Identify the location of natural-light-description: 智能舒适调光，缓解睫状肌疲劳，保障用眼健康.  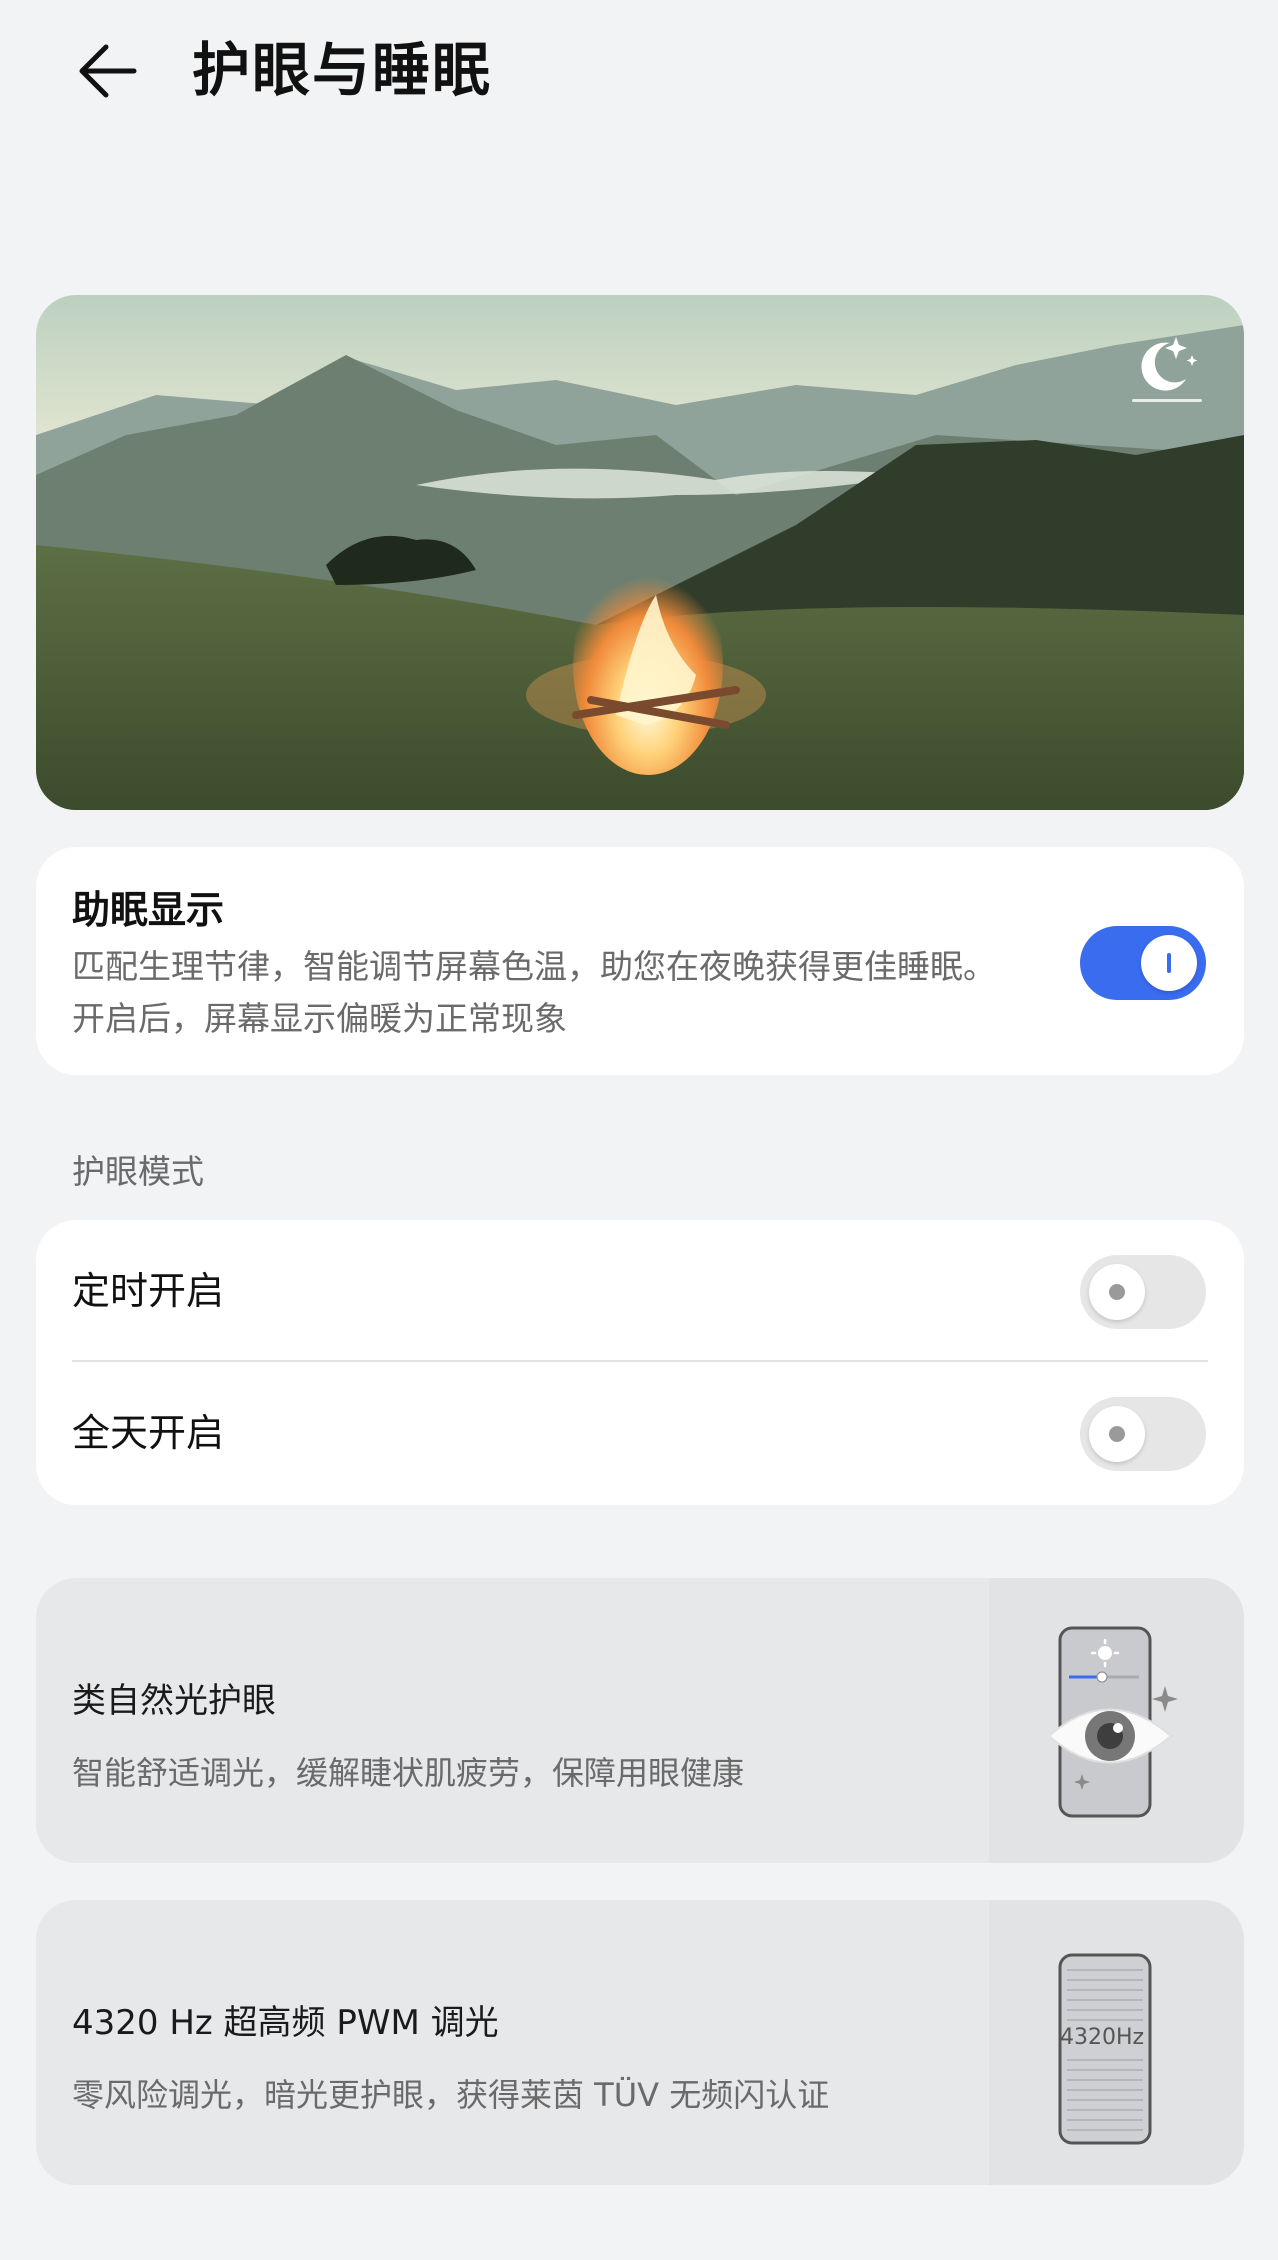
(408, 1773).